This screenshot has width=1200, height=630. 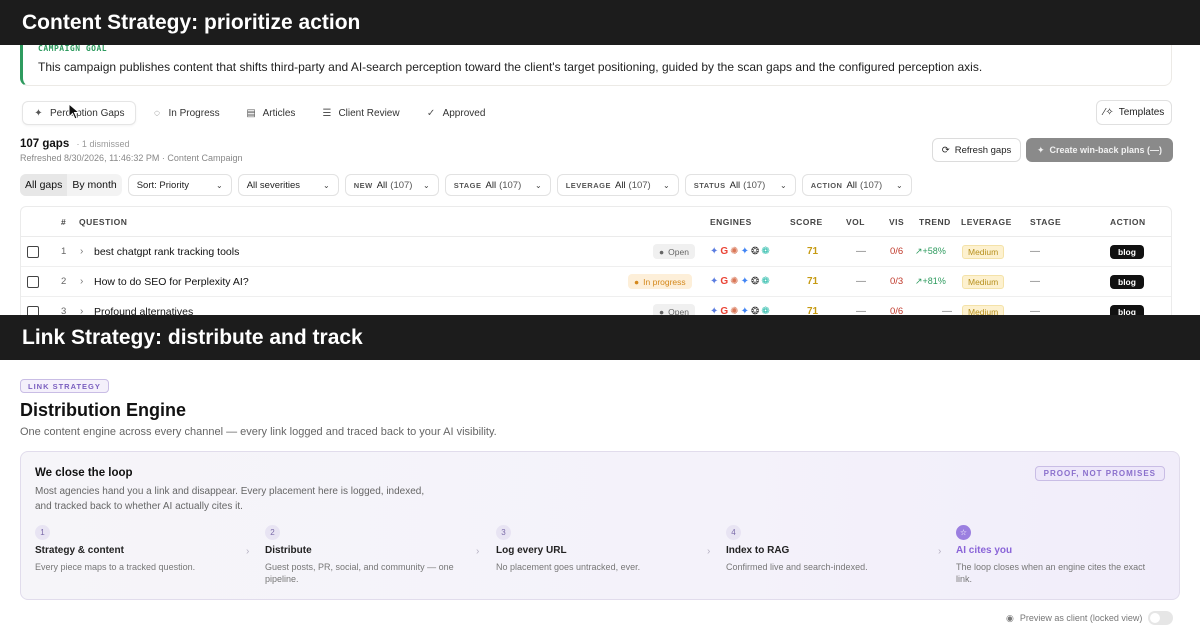 I want to click on chatgpt-icon: ❂, so click(x=755, y=281).